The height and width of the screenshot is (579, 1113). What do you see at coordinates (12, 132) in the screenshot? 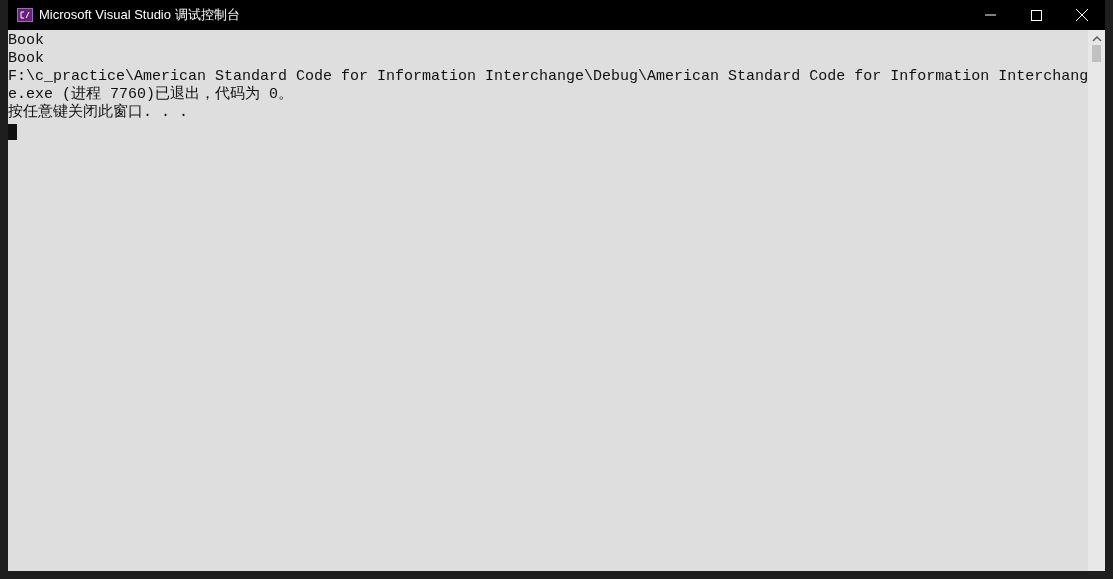
I see `text-cursor` at bounding box center [12, 132].